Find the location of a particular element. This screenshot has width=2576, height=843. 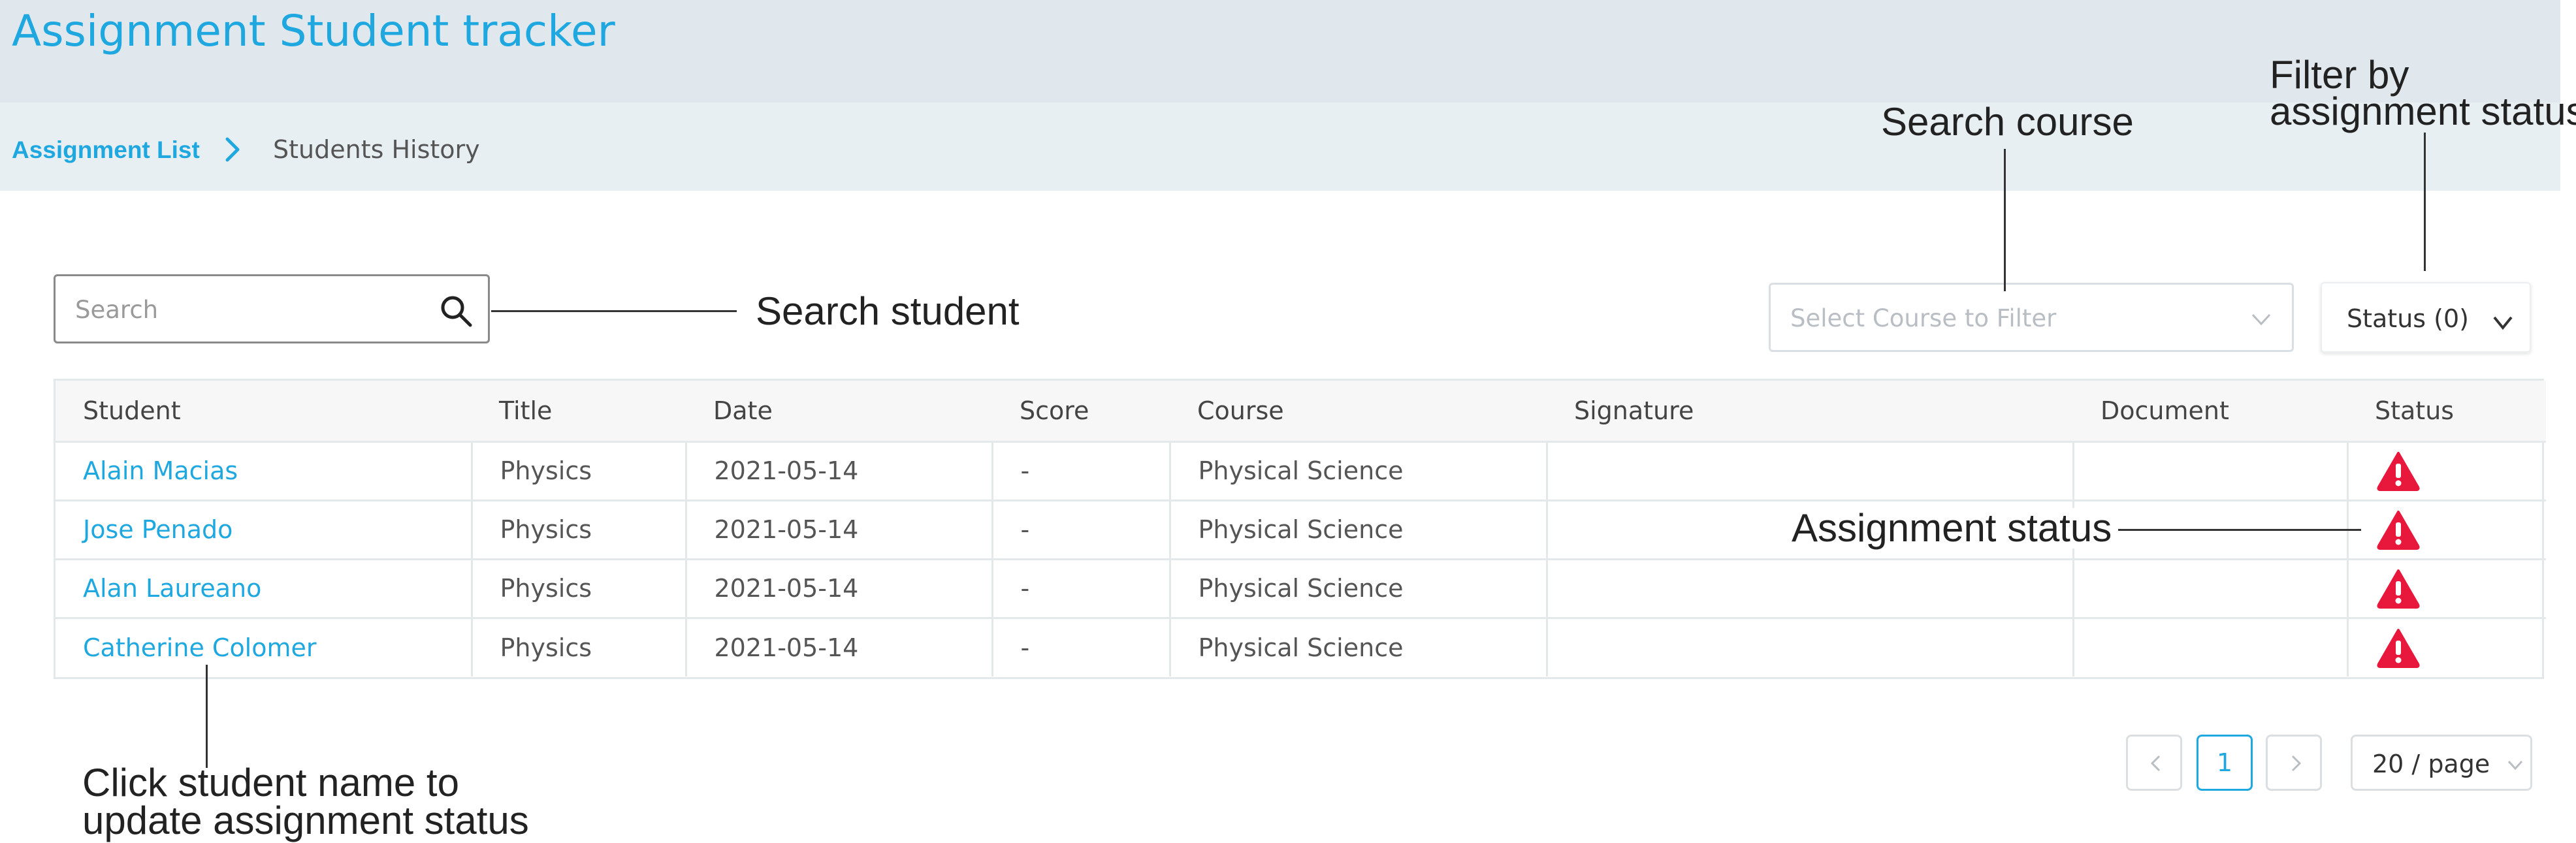

course-filter-placeholder: Select Course to Filter is located at coordinates (1923, 318).